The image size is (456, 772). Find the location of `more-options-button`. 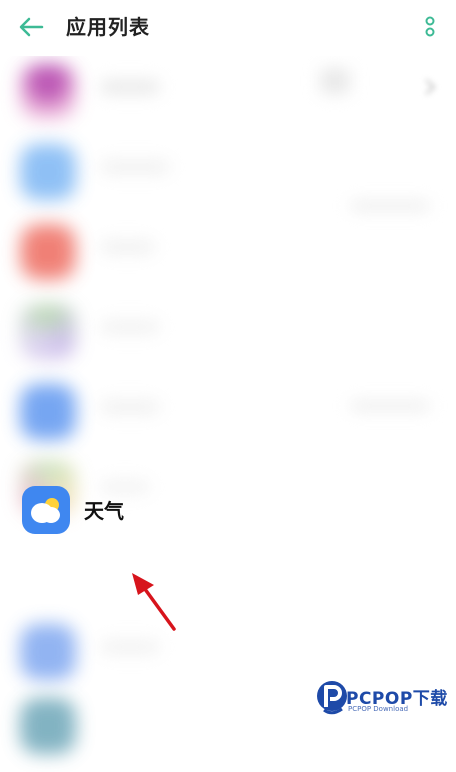

more-options-button is located at coordinates (430, 27).